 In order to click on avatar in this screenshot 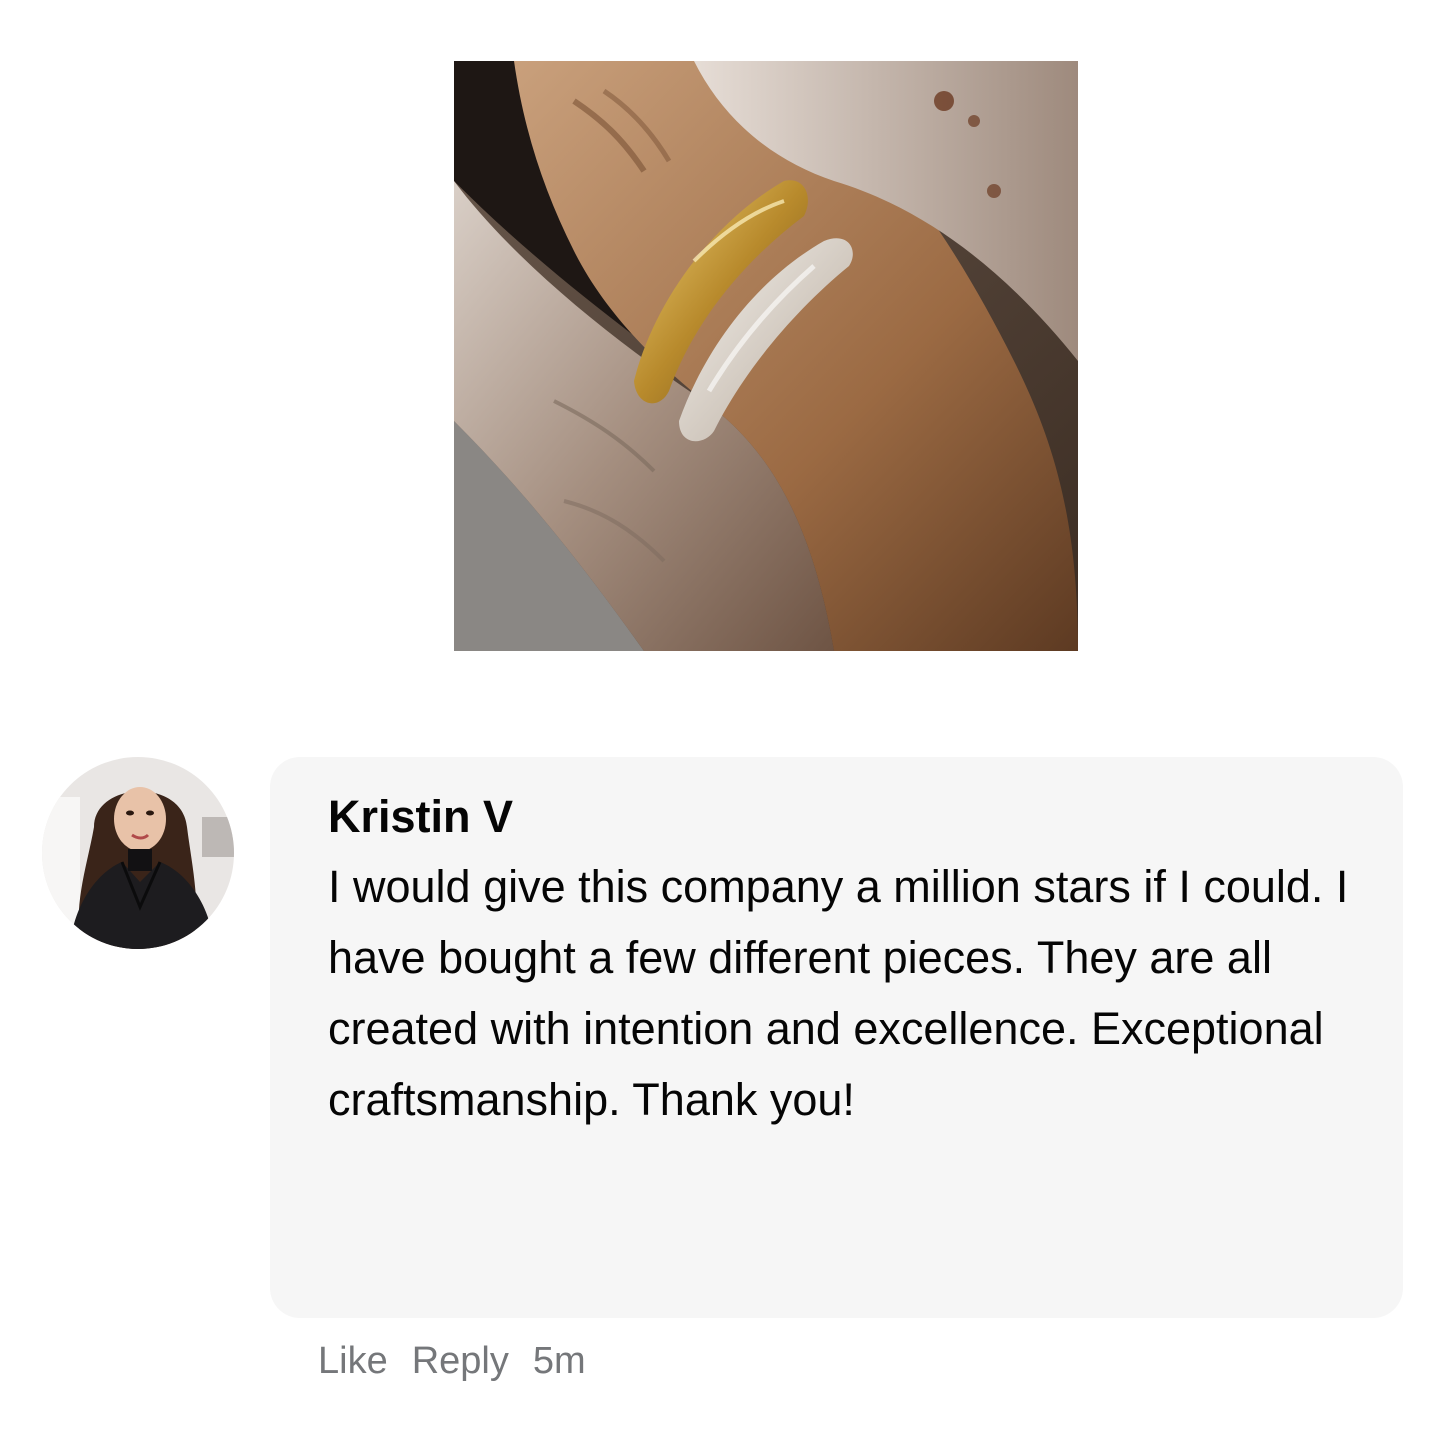, I will do `click(138, 853)`.